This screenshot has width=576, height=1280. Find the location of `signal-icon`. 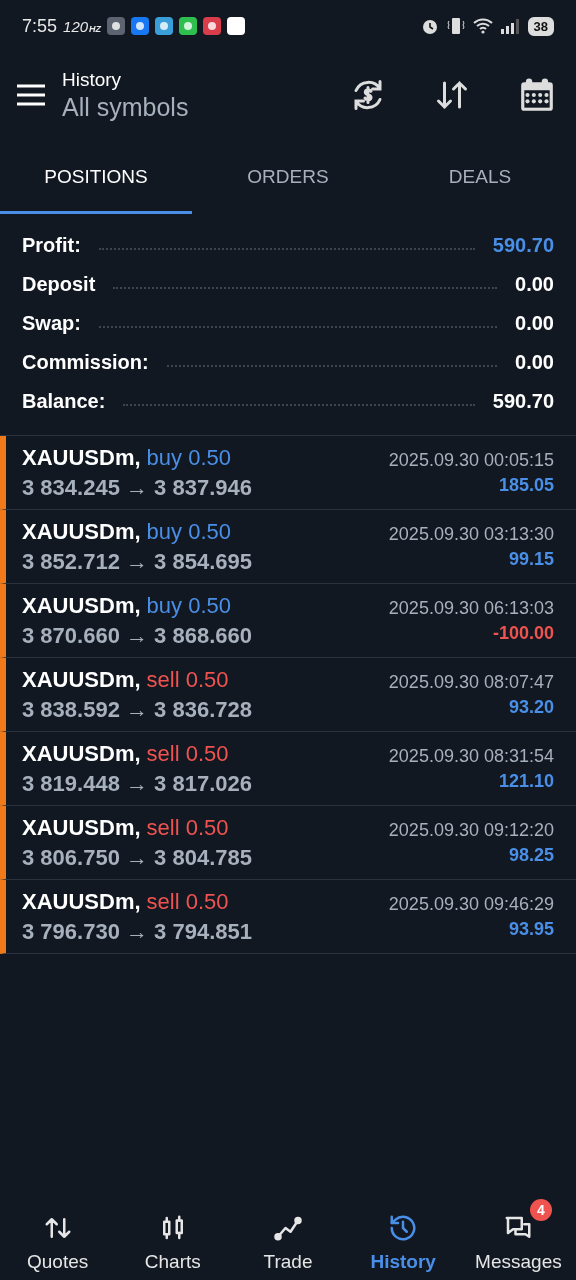

signal-icon is located at coordinates (510, 26).